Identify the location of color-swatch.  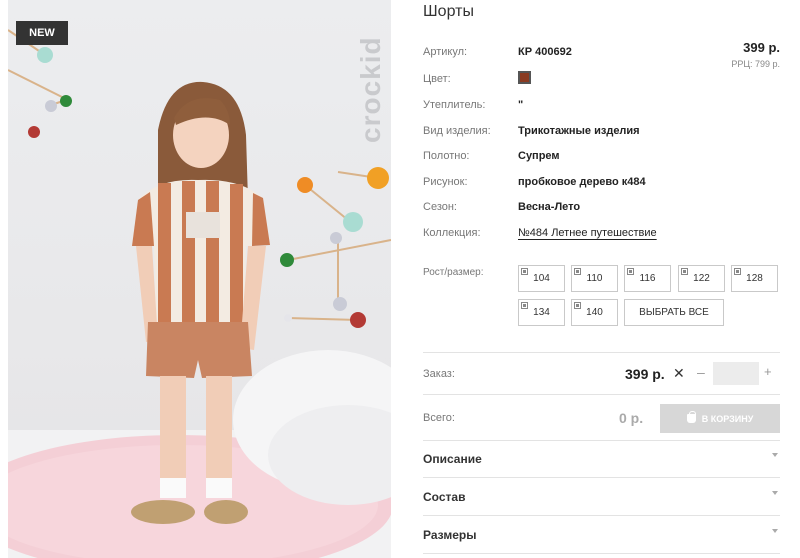
(524, 77).